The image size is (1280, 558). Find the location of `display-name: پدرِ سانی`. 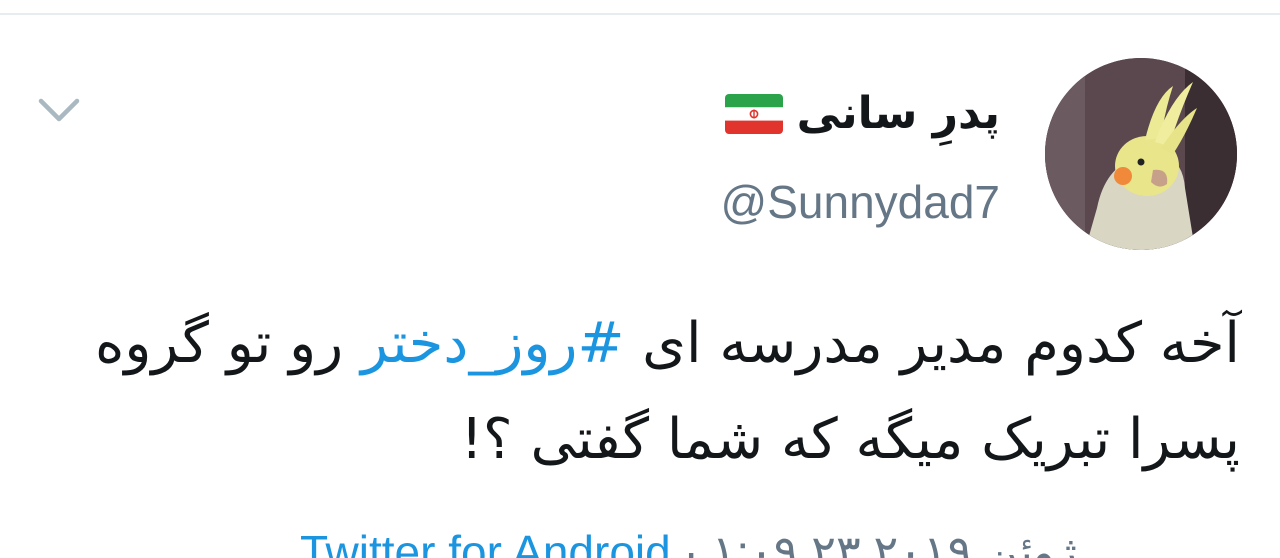

display-name: پدرِ سانی is located at coordinates (898, 114).